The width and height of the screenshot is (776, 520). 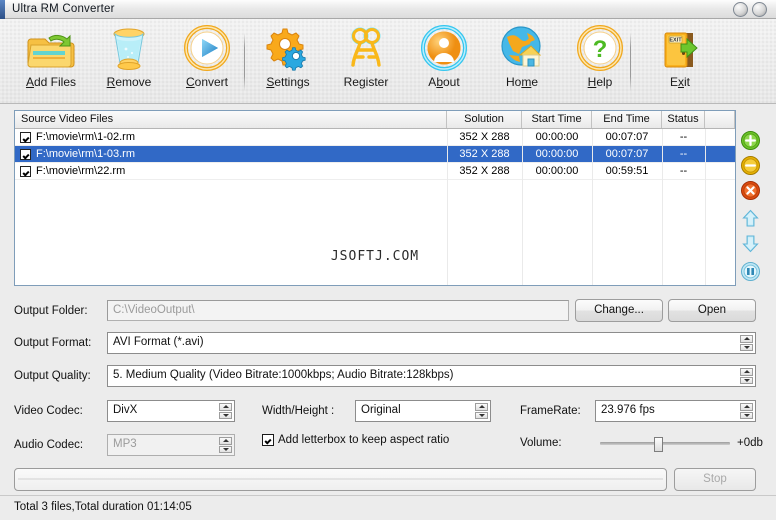 I want to click on trash-icon, so click(x=129, y=48).